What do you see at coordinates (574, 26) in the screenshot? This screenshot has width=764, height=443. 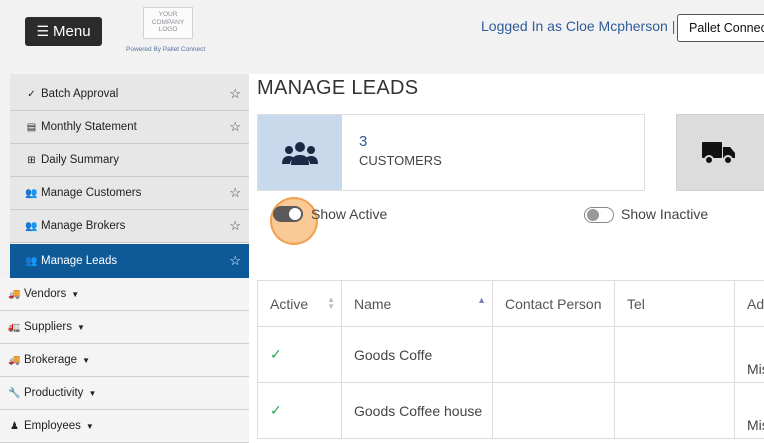 I see `logged-in-user: Logged In as Cloe Mcpherson` at bounding box center [574, 26].